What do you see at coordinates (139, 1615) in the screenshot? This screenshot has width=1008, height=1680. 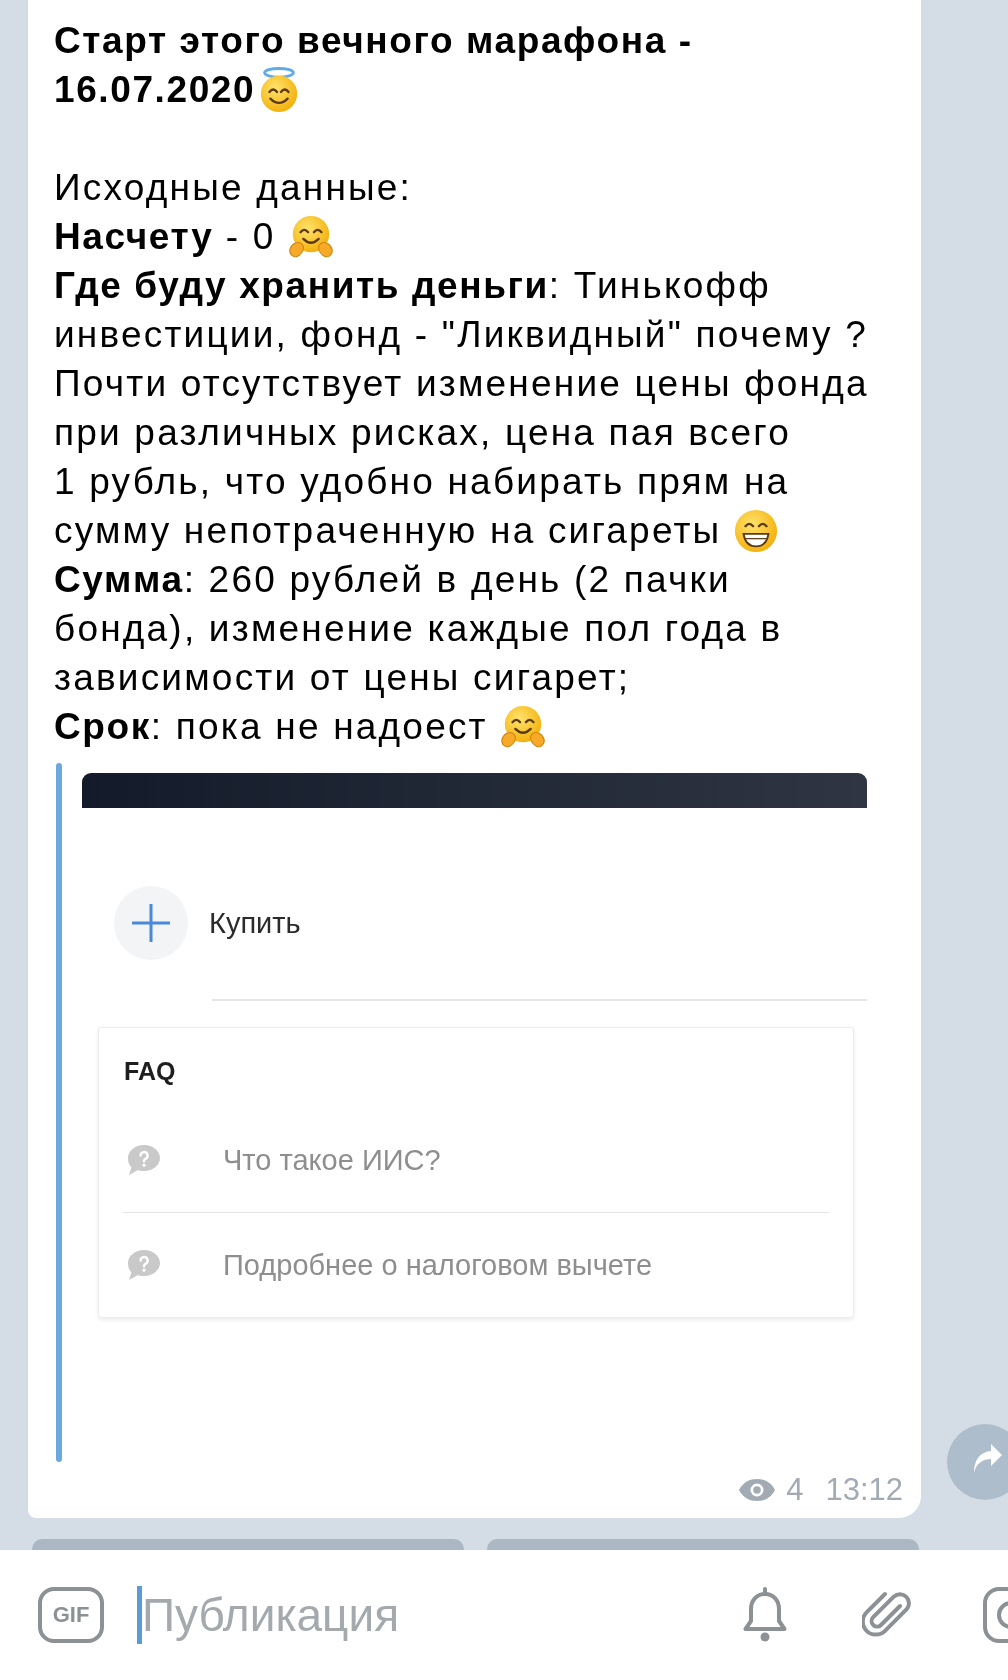 I see `text-cursor-icon` at bounding box center [139, 1615].